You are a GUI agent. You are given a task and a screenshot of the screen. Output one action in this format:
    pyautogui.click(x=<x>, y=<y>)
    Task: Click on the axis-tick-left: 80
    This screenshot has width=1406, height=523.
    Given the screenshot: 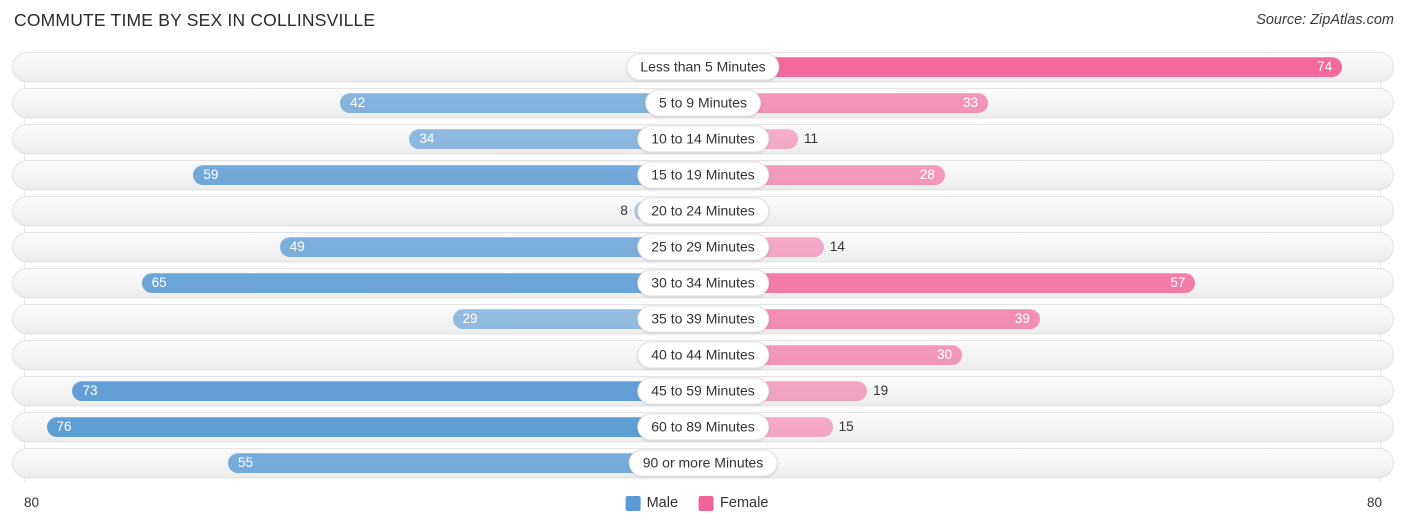 What is the action you would take?
    pyautogui.click(x=32, y=502)
    